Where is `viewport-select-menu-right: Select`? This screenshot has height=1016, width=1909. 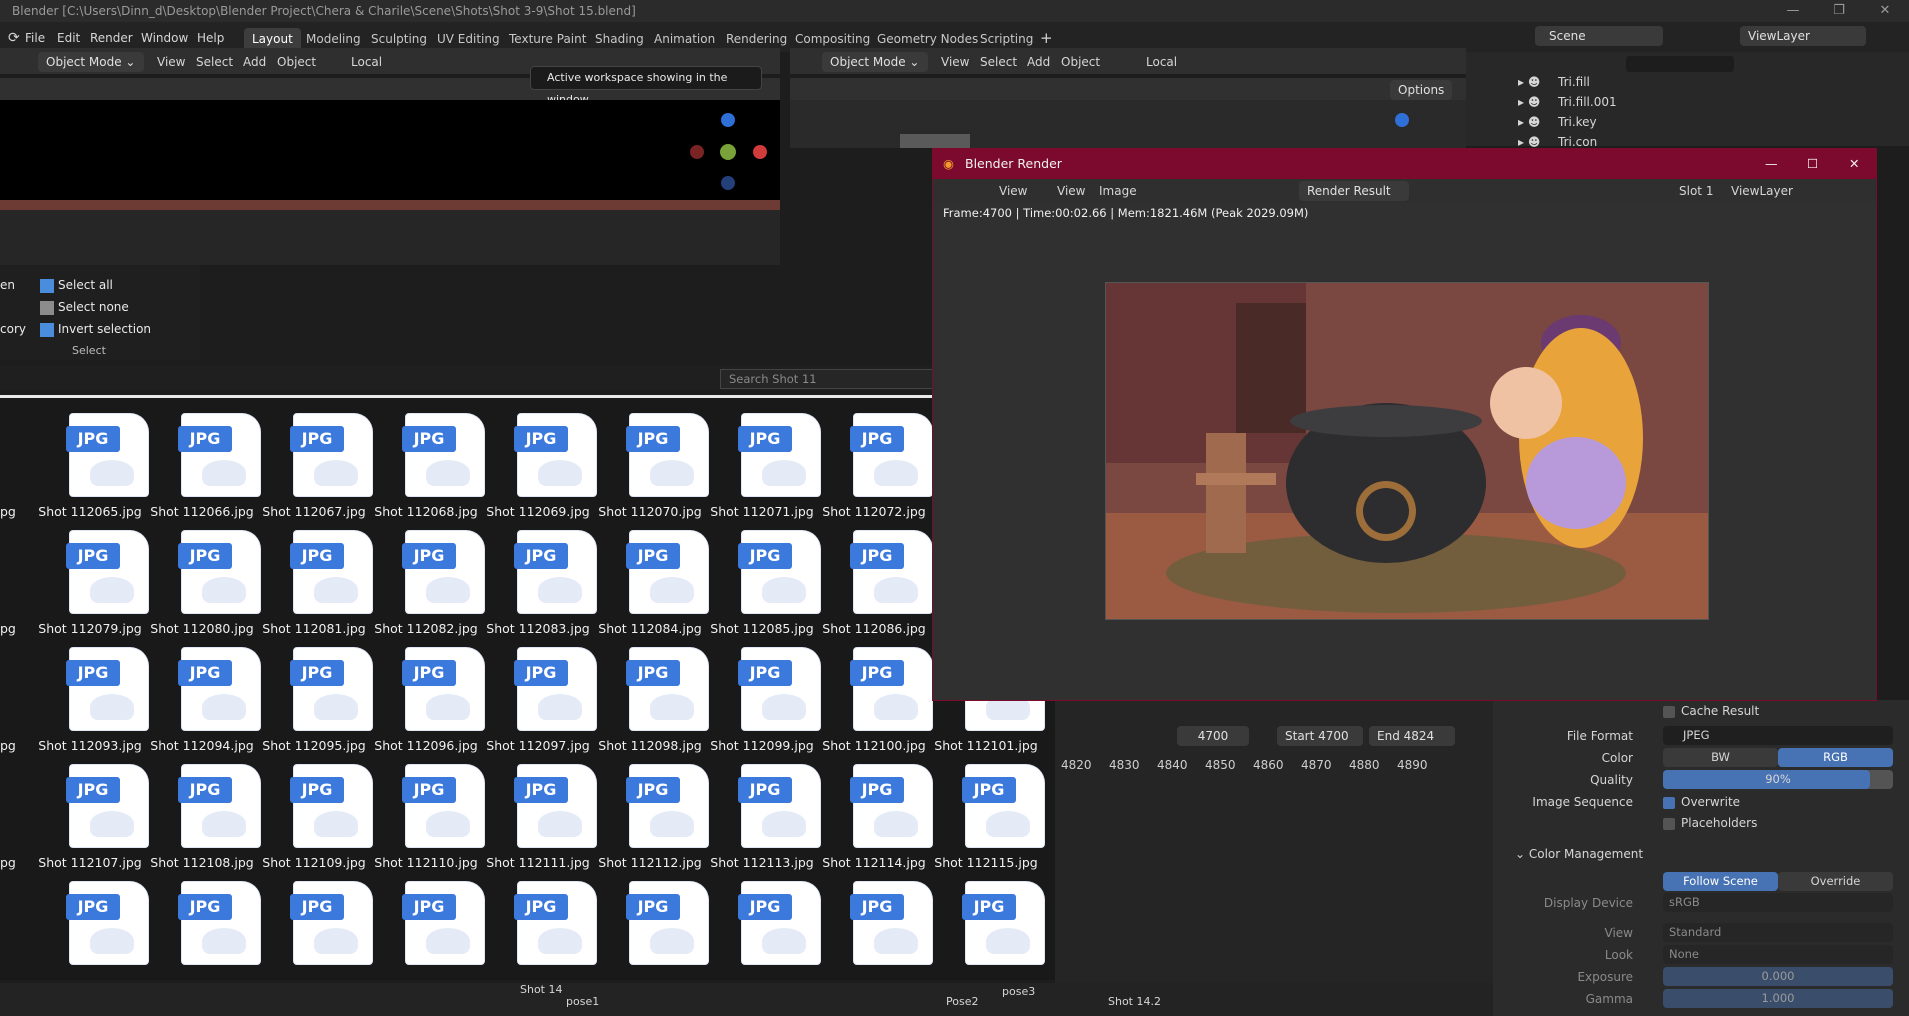 viewport-select-menu-right: Select is located at coordinates (998, 62).